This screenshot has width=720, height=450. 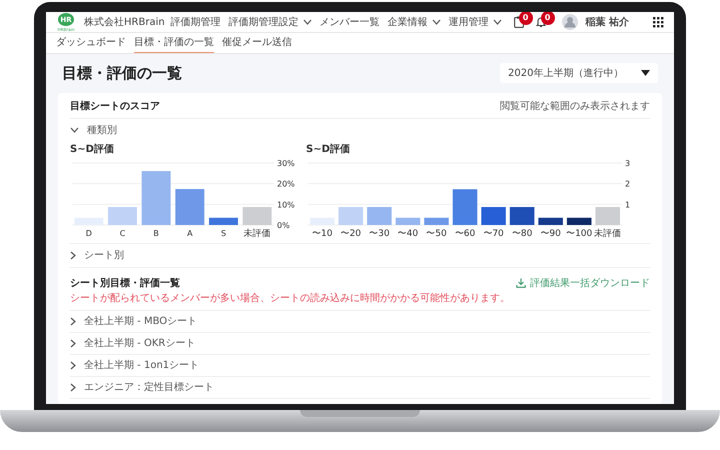 I want to click on axis-category-label: 〜20, so click(x=351, y=233).